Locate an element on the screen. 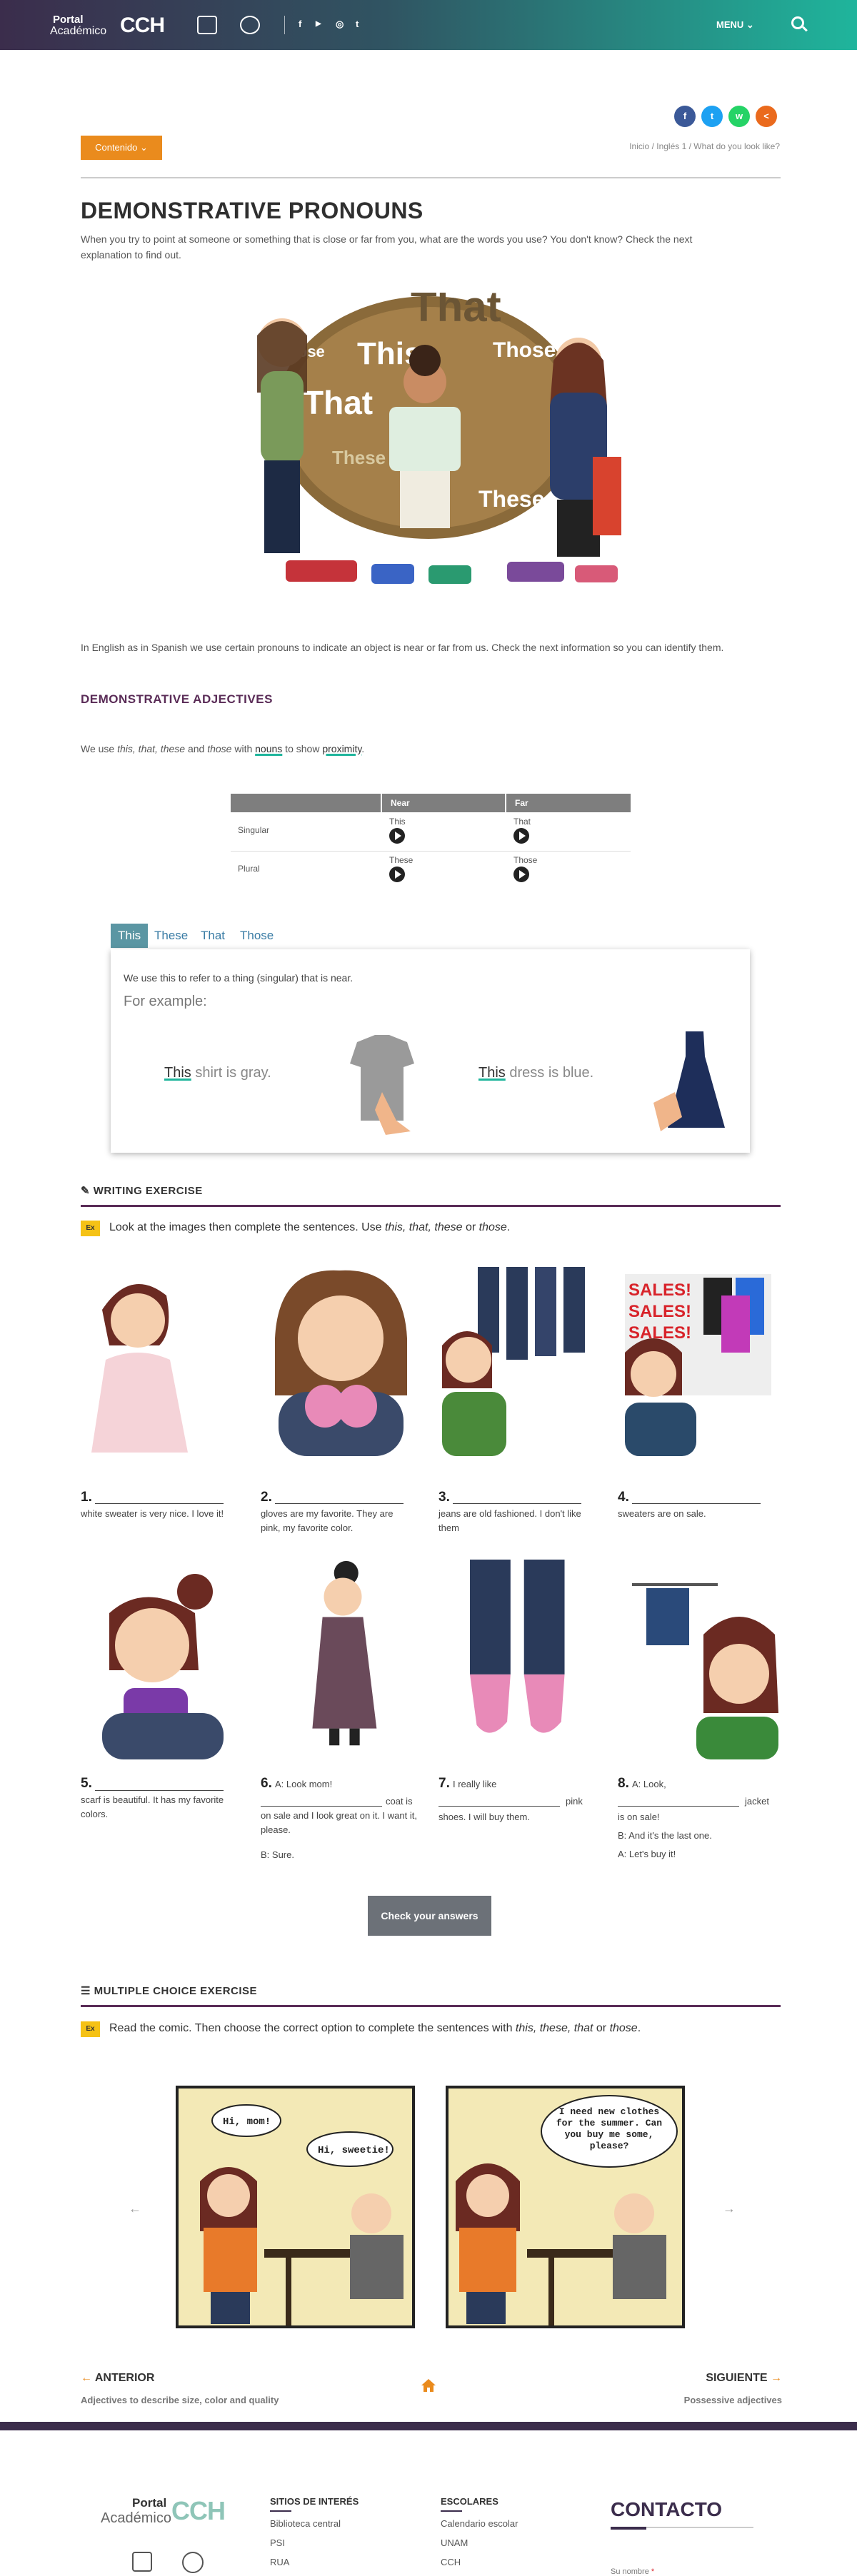 This screenshot has width=857, height=2576. next-link: SIGUIENTE → is located at coordinates (742, 2378).